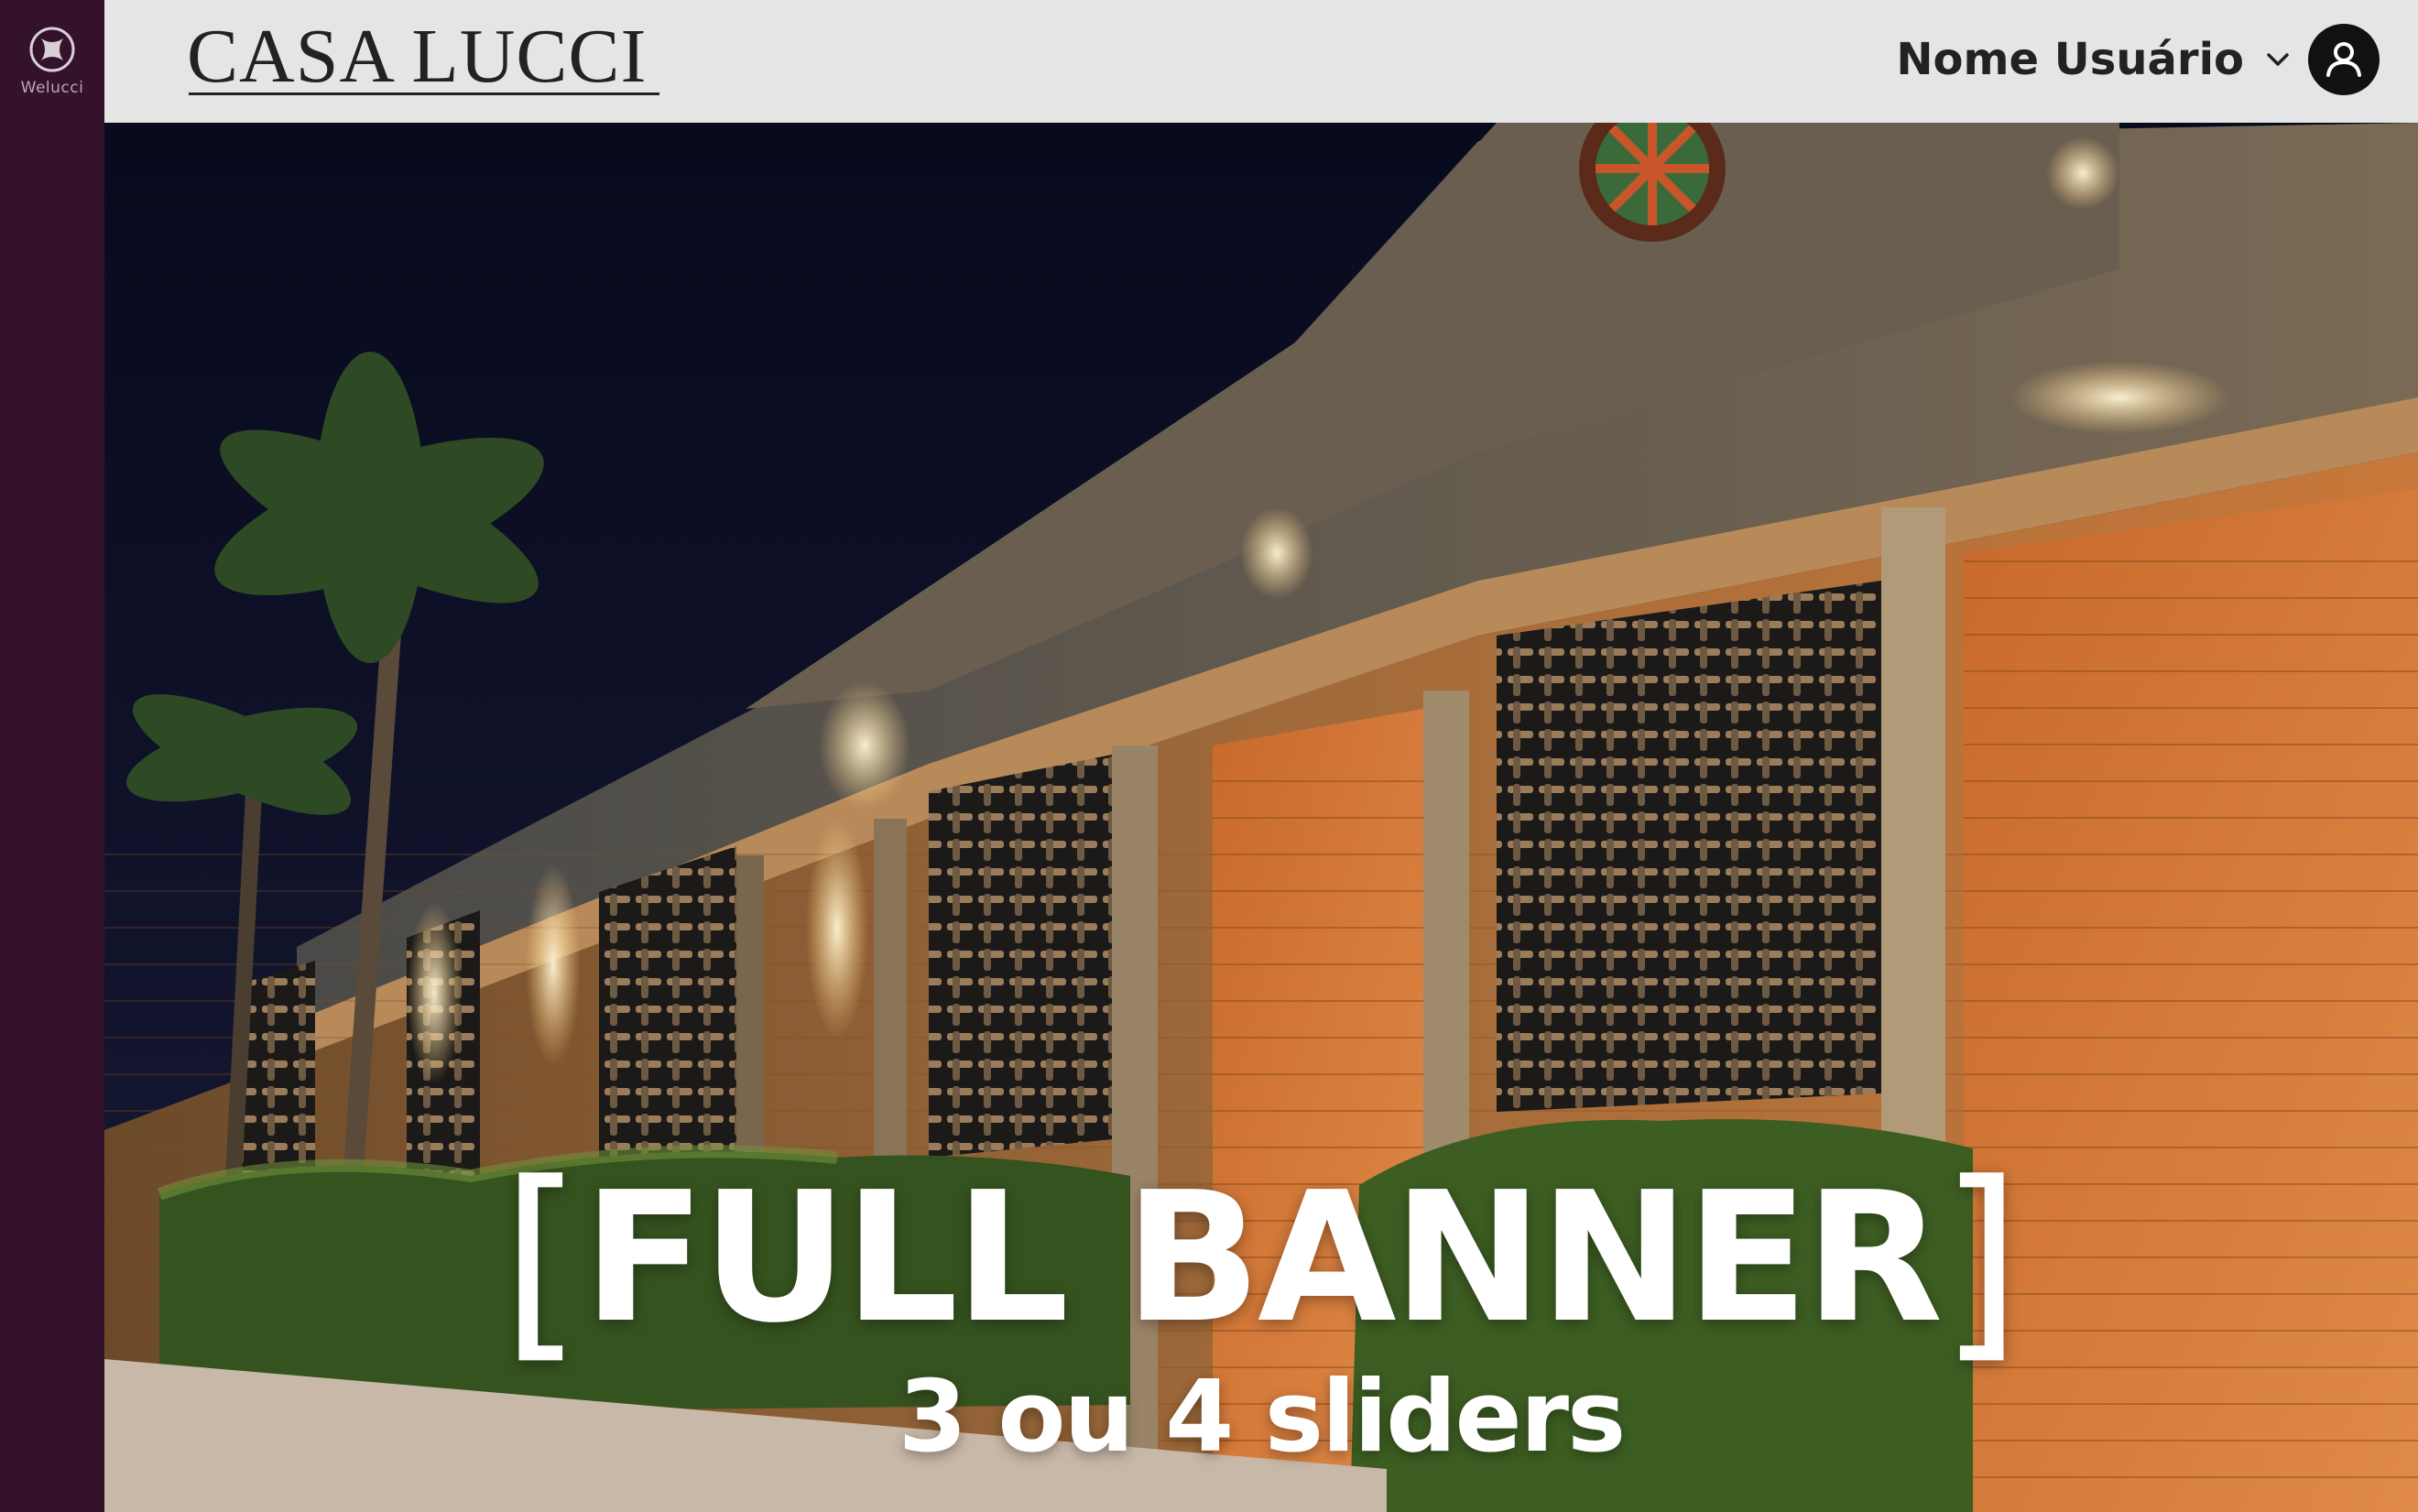 The width and height of the screenshot is (2418, 1512). Describe the element at coordinates (1981, 1260) in the screenshot. I see `bracket-close: ]` at that location.